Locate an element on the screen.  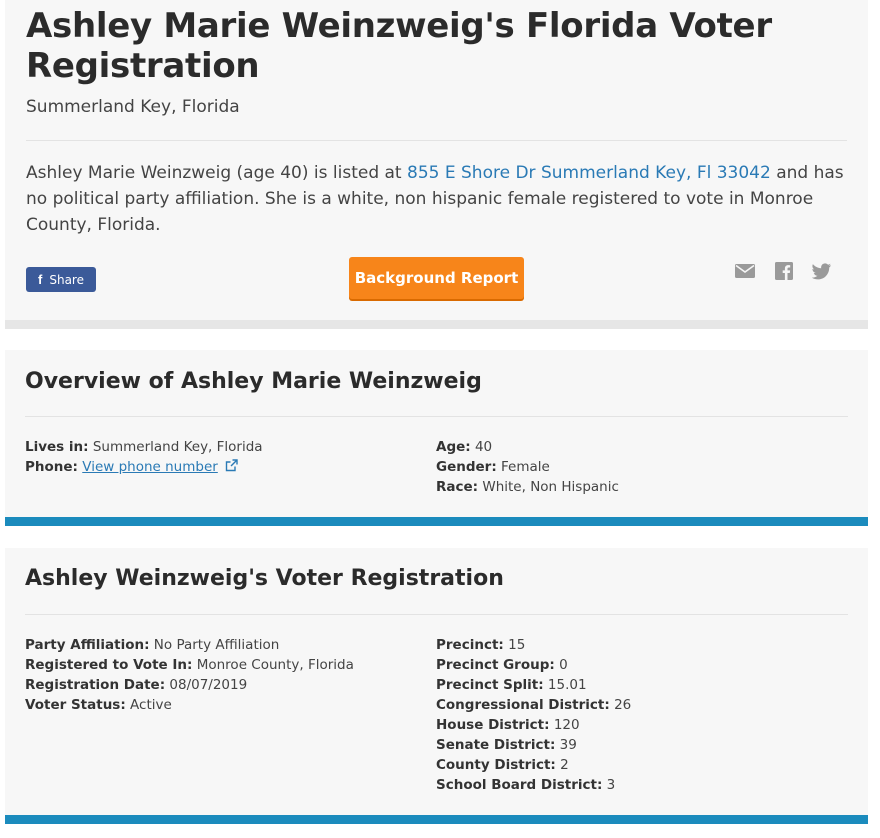
field-label: Registration Date: is located at coordinates (95, 685).